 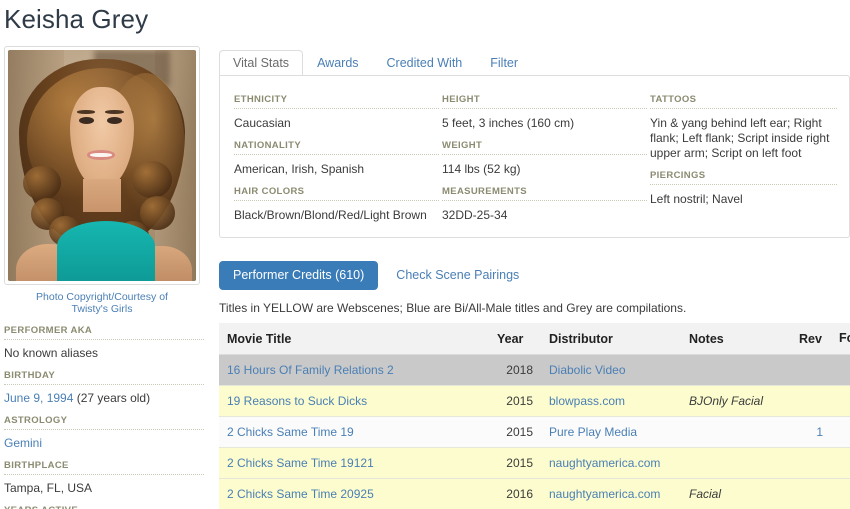 I want to click on sidebar-label-birthplace: BIRTHPLACE, so click(x=104, y=467).